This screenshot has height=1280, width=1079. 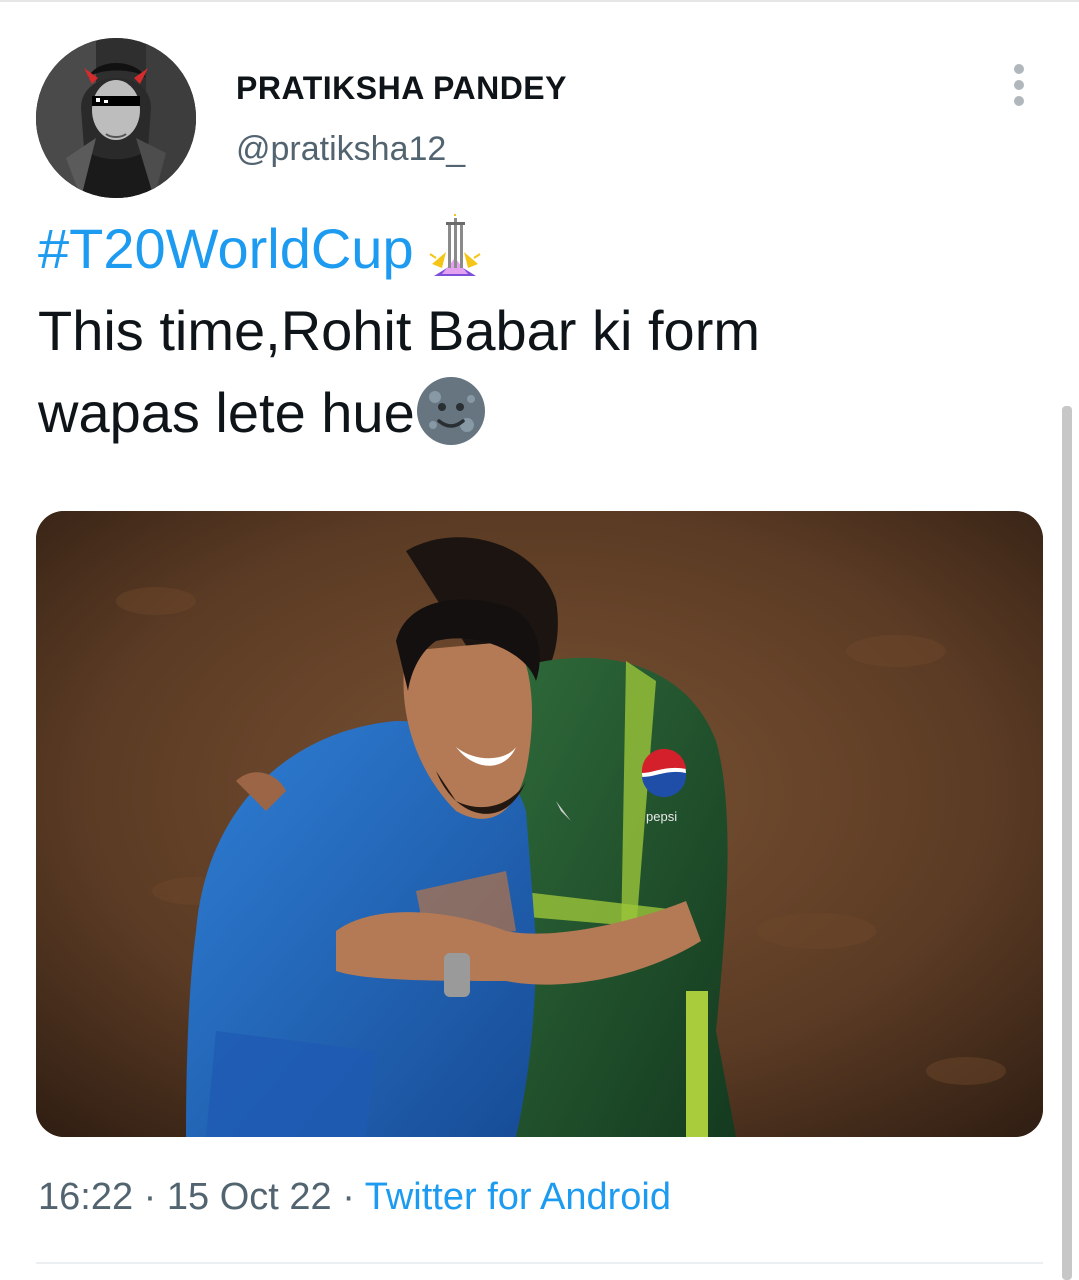 I want to click on avatar-image, so click(x=116, y=118).